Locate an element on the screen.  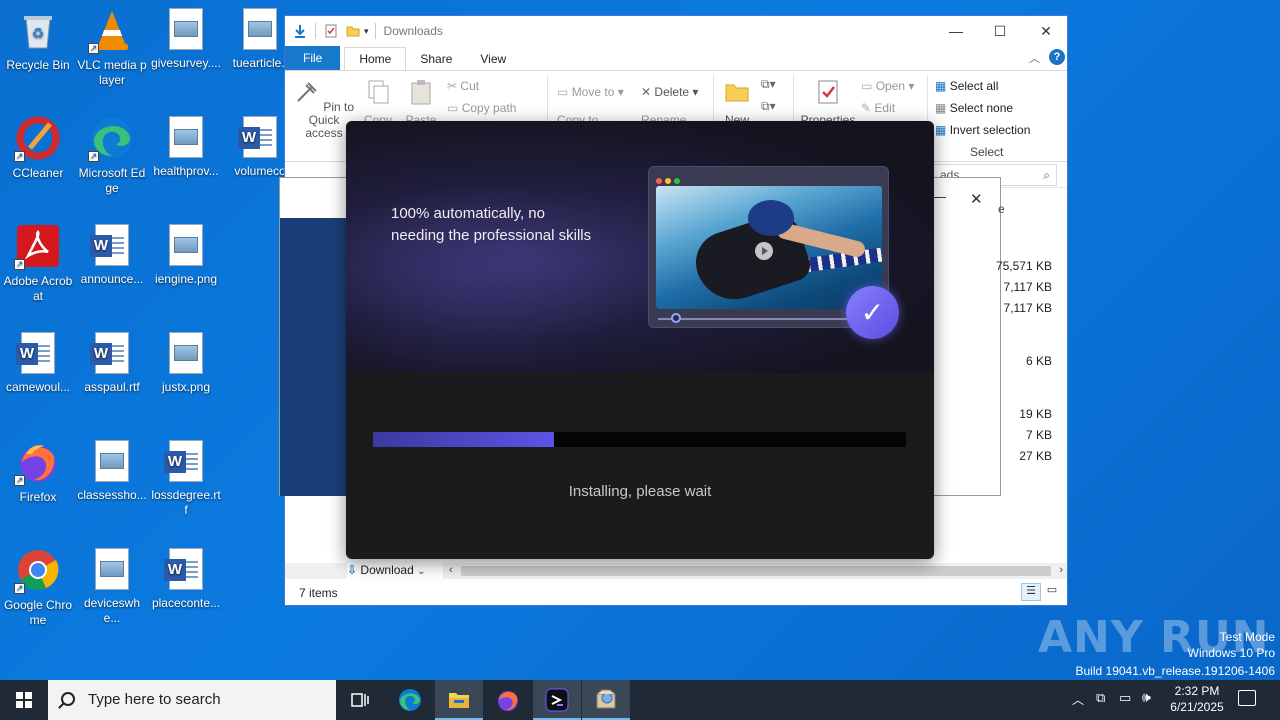
close-button: ✕ is located at coordinates (1046, 31).